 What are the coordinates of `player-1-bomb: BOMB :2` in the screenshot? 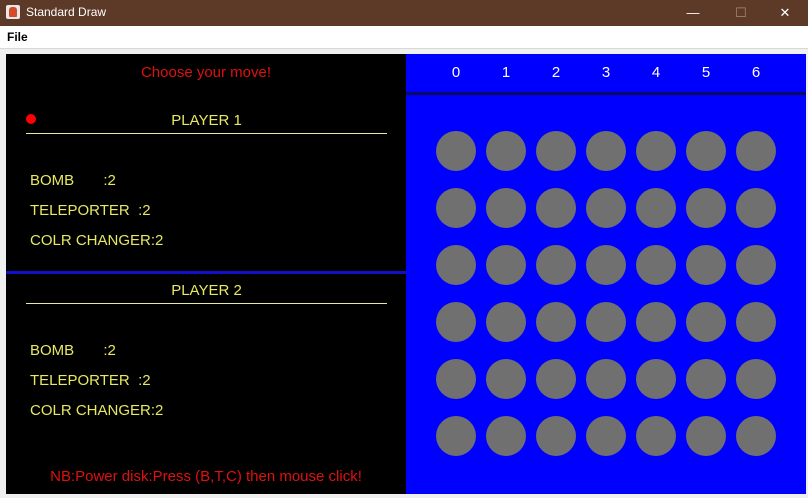 It's located at (73, 180).